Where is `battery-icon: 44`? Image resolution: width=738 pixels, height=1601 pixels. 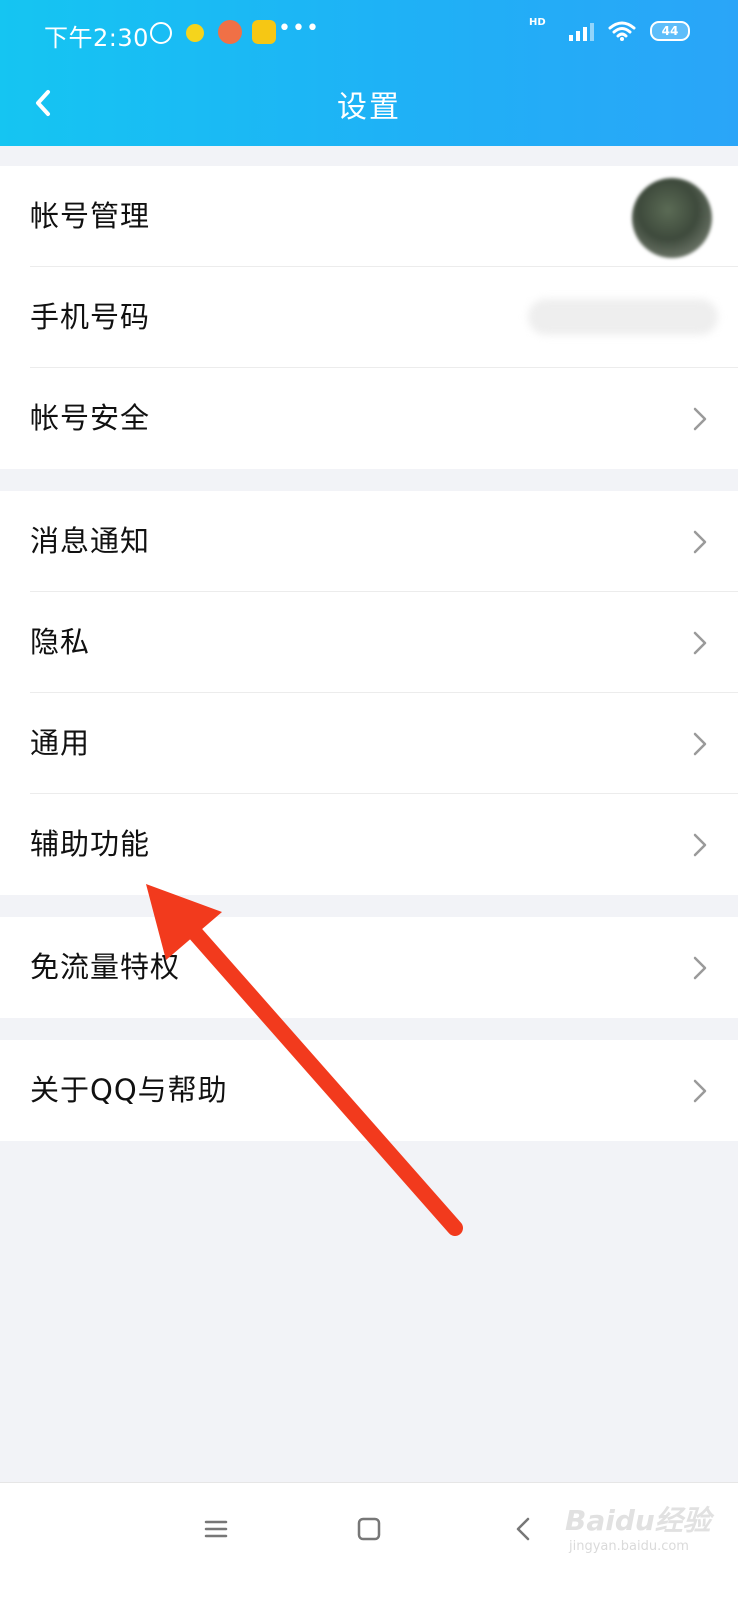 battery-icon: 44 is located at coordinates (670, 31).